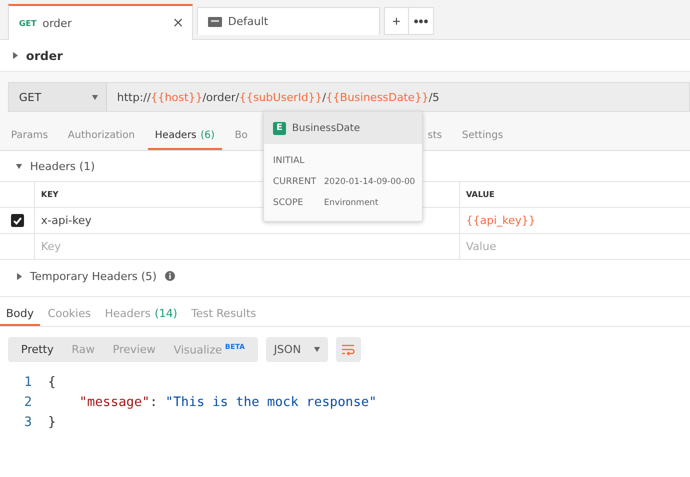 Image resolution: width=690 pixels, height=477 pixels. I want to click on wrap-icon, so click(348, 350).